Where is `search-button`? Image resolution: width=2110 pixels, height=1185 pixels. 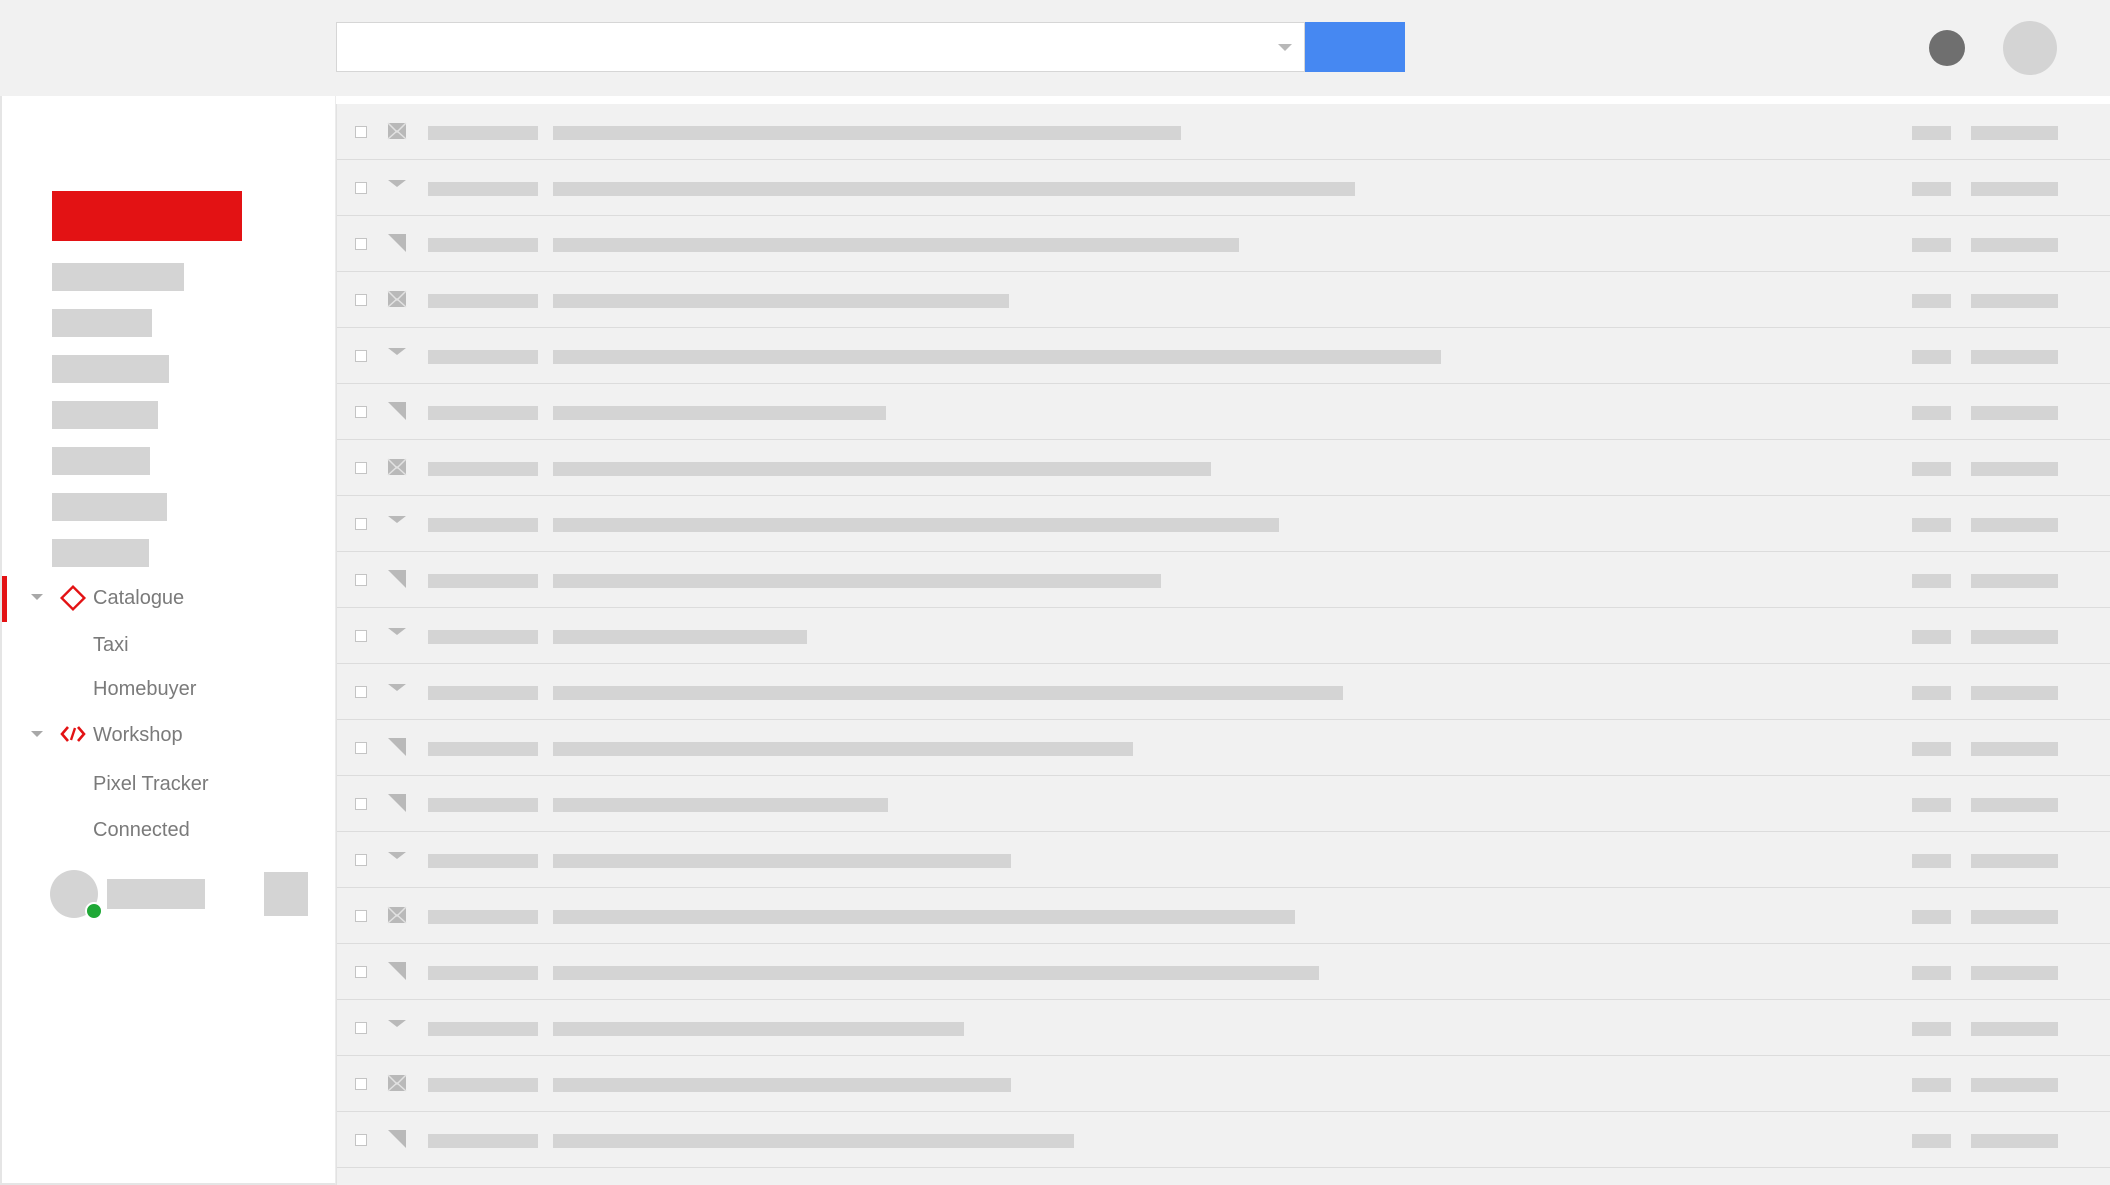 search-button is located at coordinates (1355, 47).